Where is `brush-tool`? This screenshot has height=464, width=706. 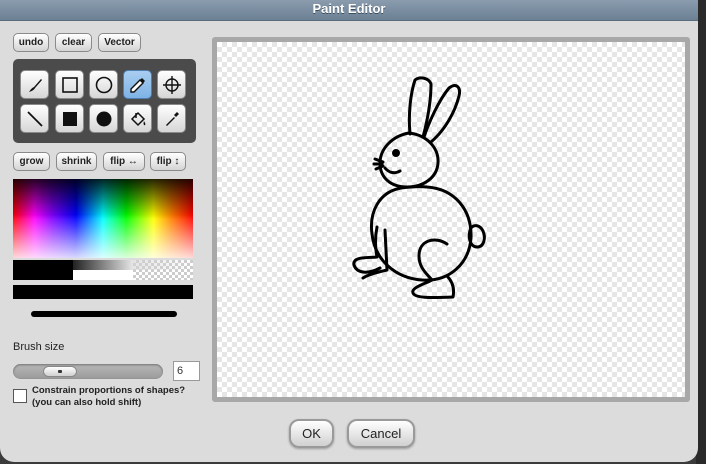
brush-tool is located at coordinates (34, 84).